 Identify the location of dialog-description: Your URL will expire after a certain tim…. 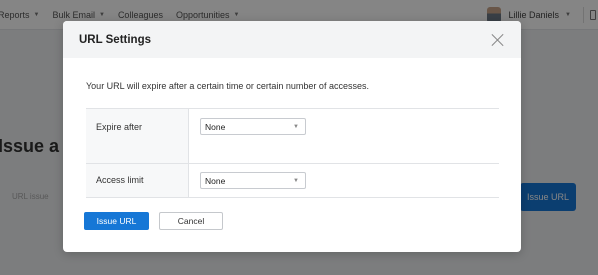
(227, 86).